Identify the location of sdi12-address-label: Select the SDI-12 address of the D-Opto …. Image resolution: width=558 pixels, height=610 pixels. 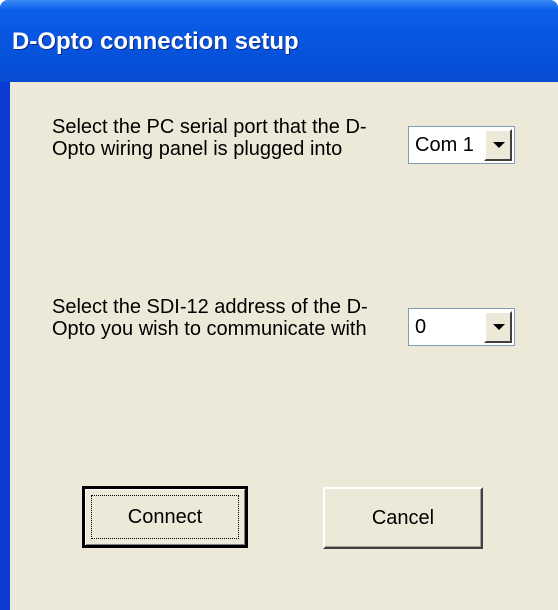
(210, 318).